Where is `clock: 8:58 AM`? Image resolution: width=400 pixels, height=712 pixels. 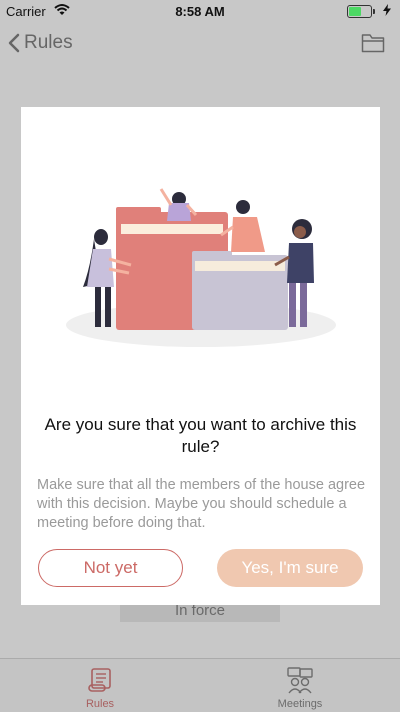
clock: 8:58 AM is located at coordinates (200, 11).